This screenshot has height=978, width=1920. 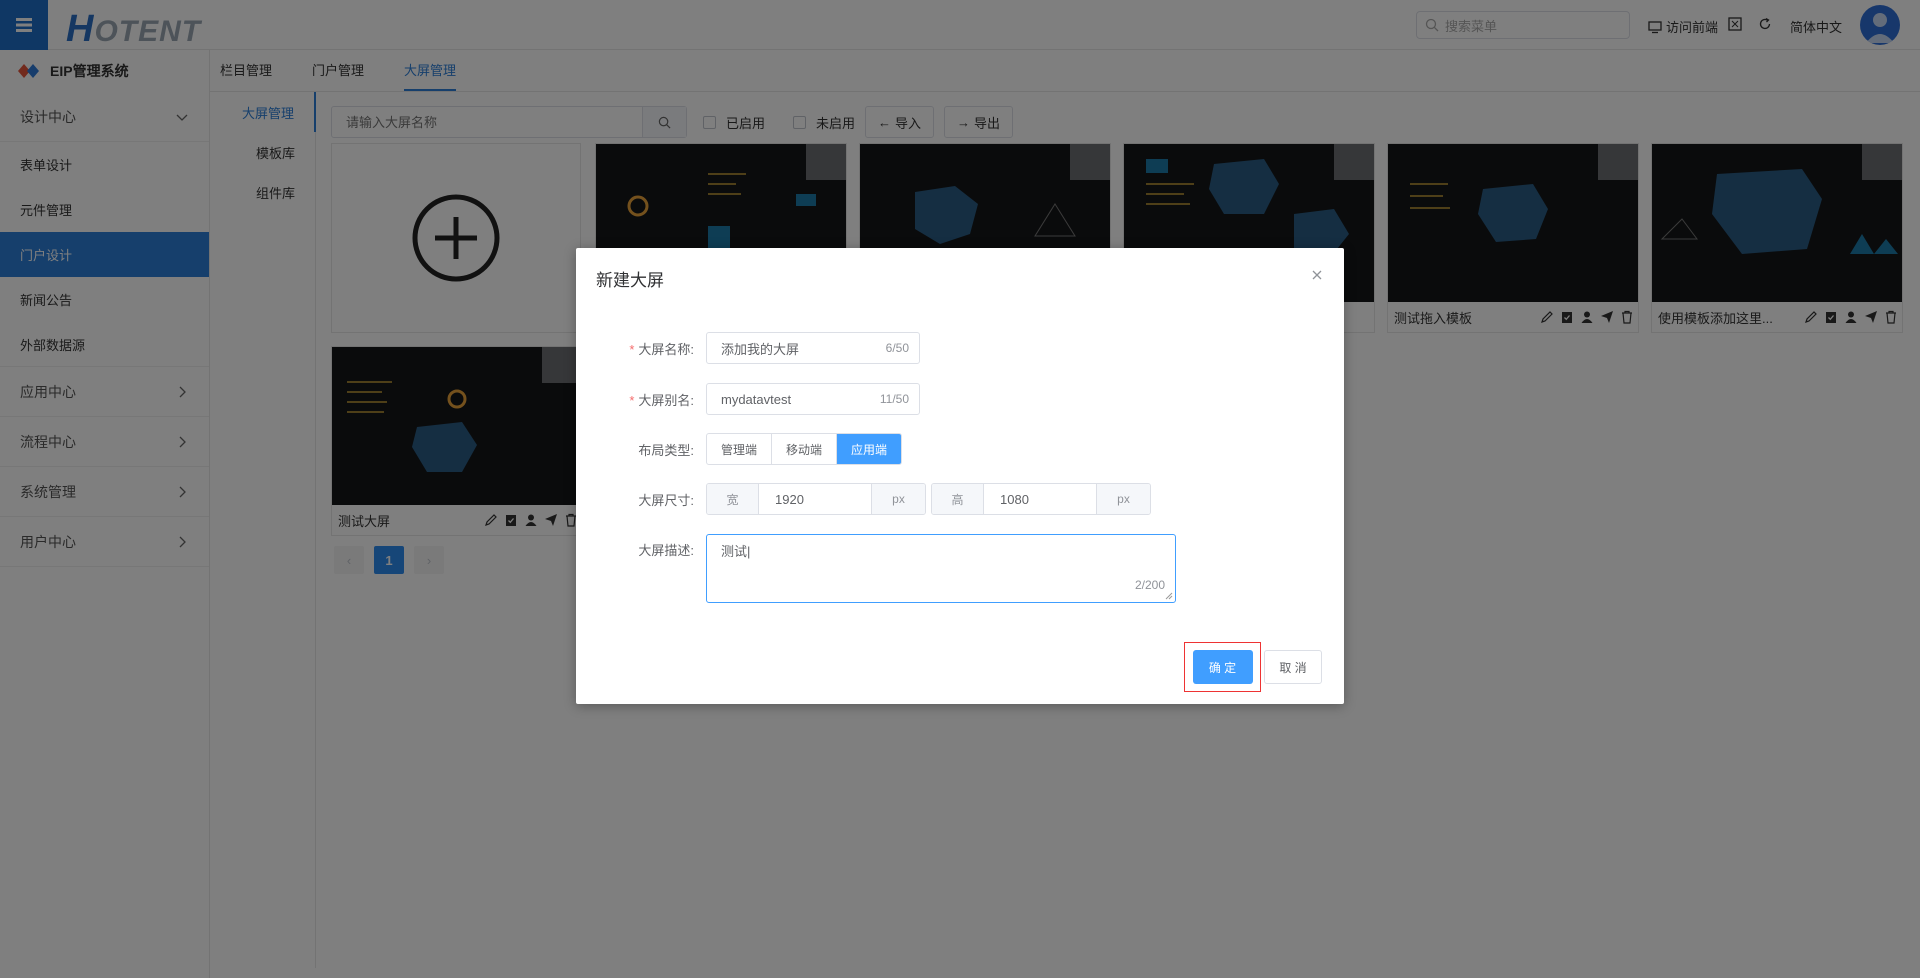 I want to click on name-row: * 大屏名称: 添加我的大屏 6/50, so click(x=748, y=348).